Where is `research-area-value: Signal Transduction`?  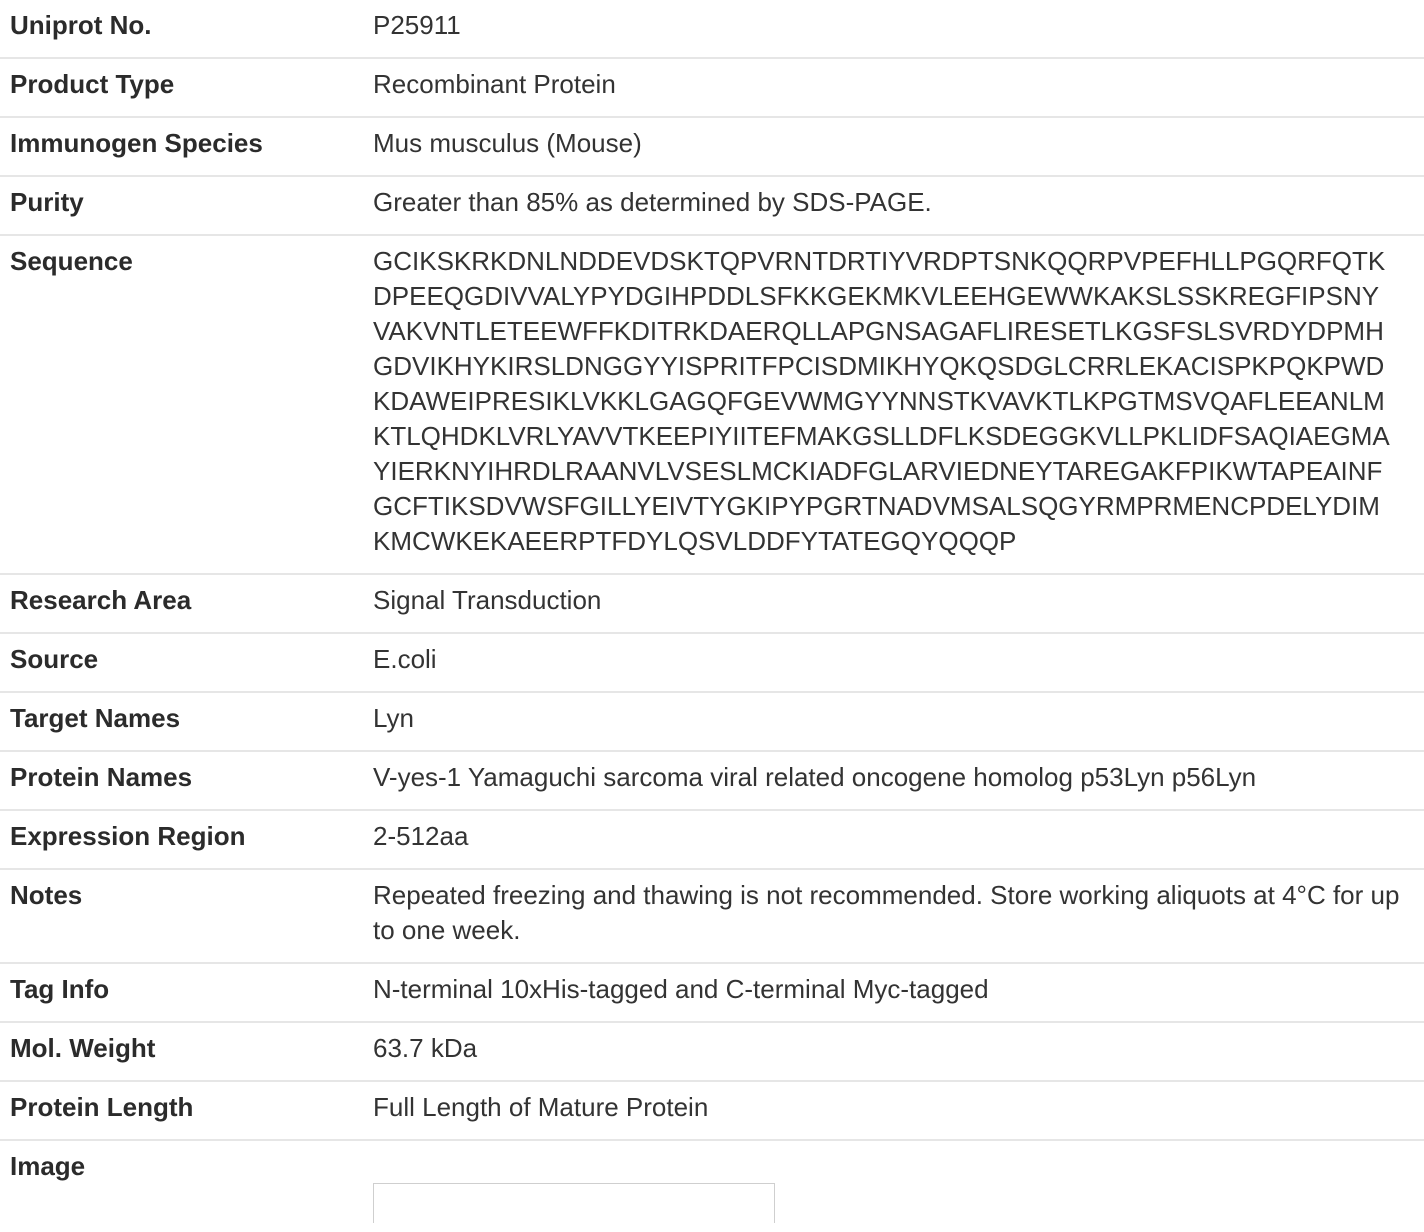 research-area-value: Signal Transduction is located at coordinates (898, 604).